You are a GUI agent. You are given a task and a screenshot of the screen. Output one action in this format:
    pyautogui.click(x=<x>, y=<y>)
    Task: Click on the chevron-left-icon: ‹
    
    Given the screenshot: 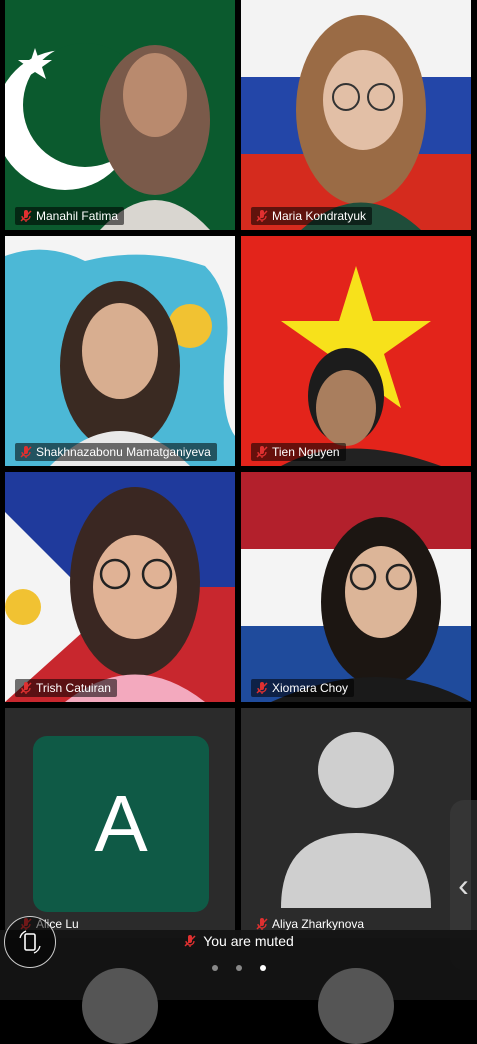 What is the action you would take?
    pyautogui.click(x=463, y=884)
    